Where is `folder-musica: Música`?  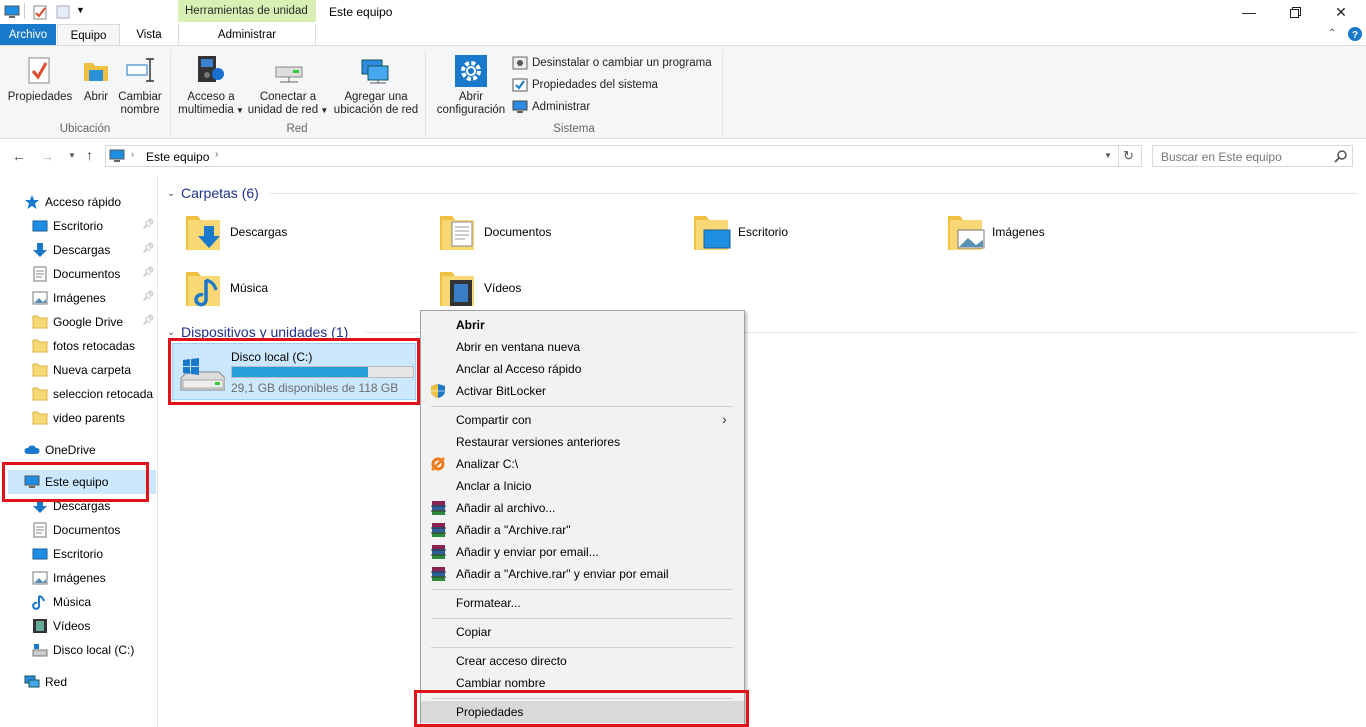 folder-musica: Música is located at coordinates (226, 288).